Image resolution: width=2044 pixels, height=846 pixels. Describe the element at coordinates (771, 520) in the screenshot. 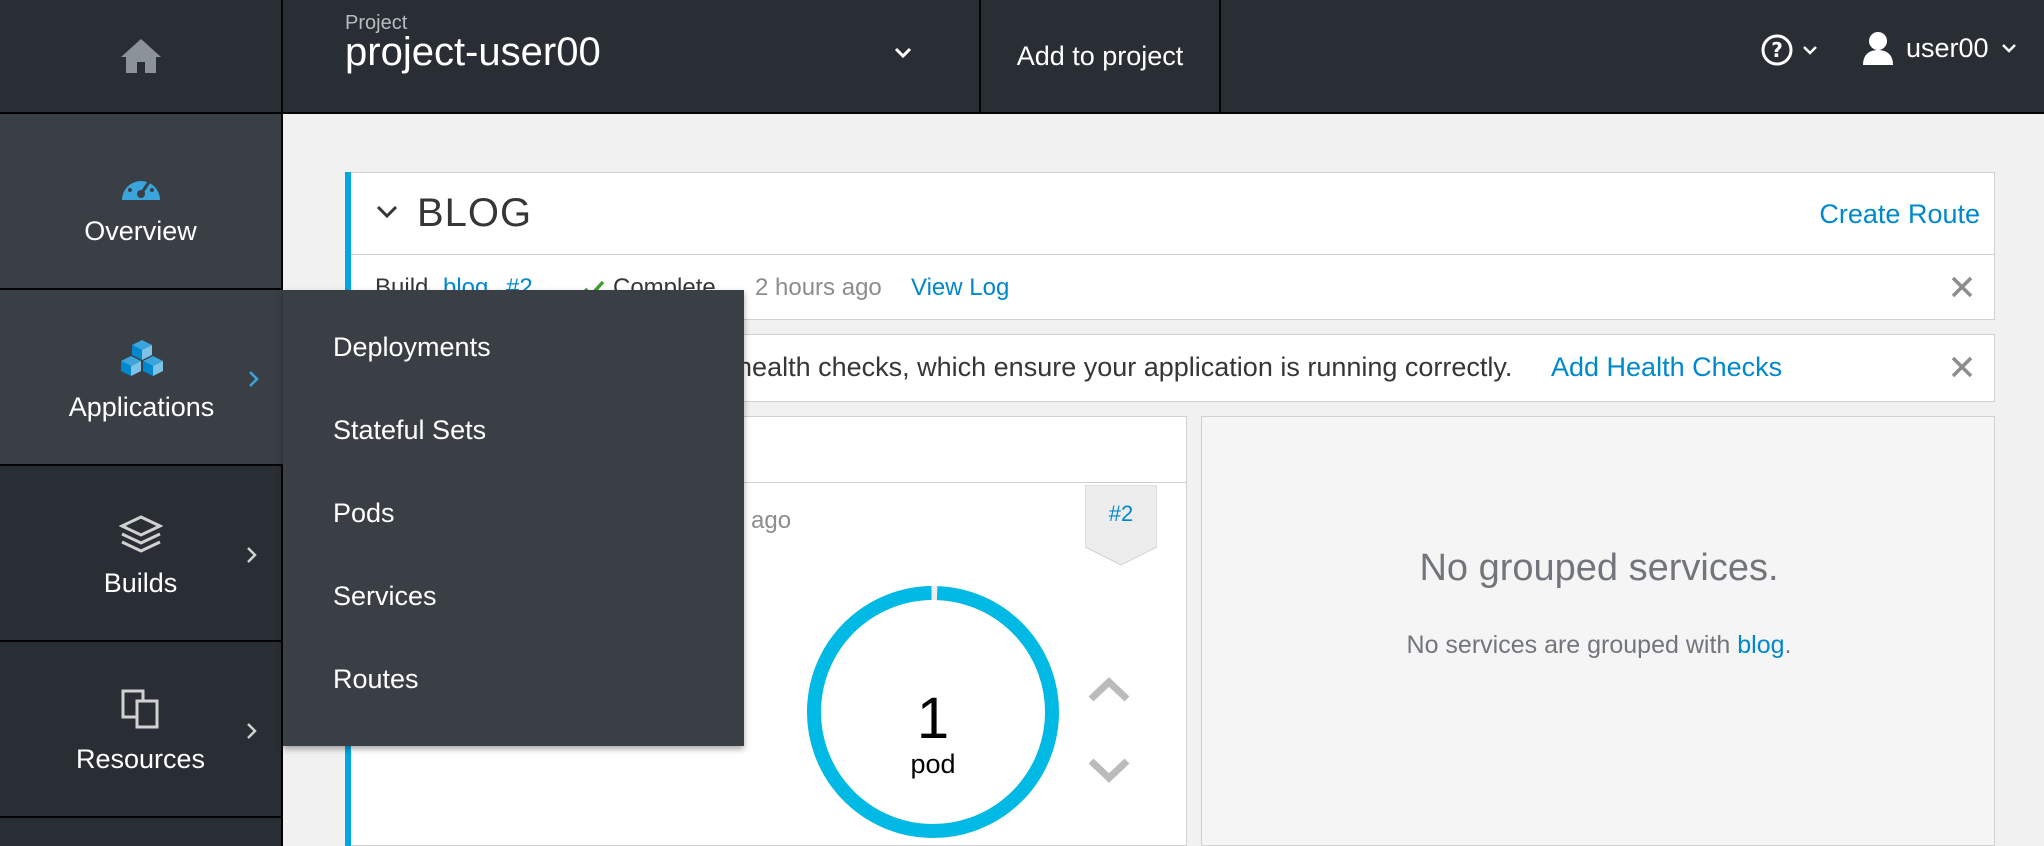

I see `deployment-time: ago` at that location.